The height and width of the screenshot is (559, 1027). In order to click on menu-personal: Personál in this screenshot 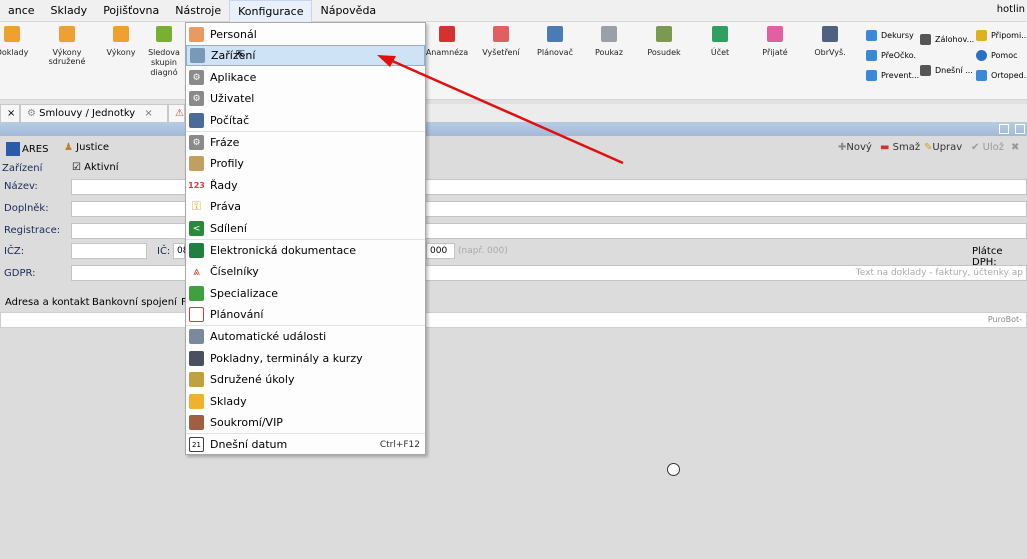, I will do `click(305, 34)`.